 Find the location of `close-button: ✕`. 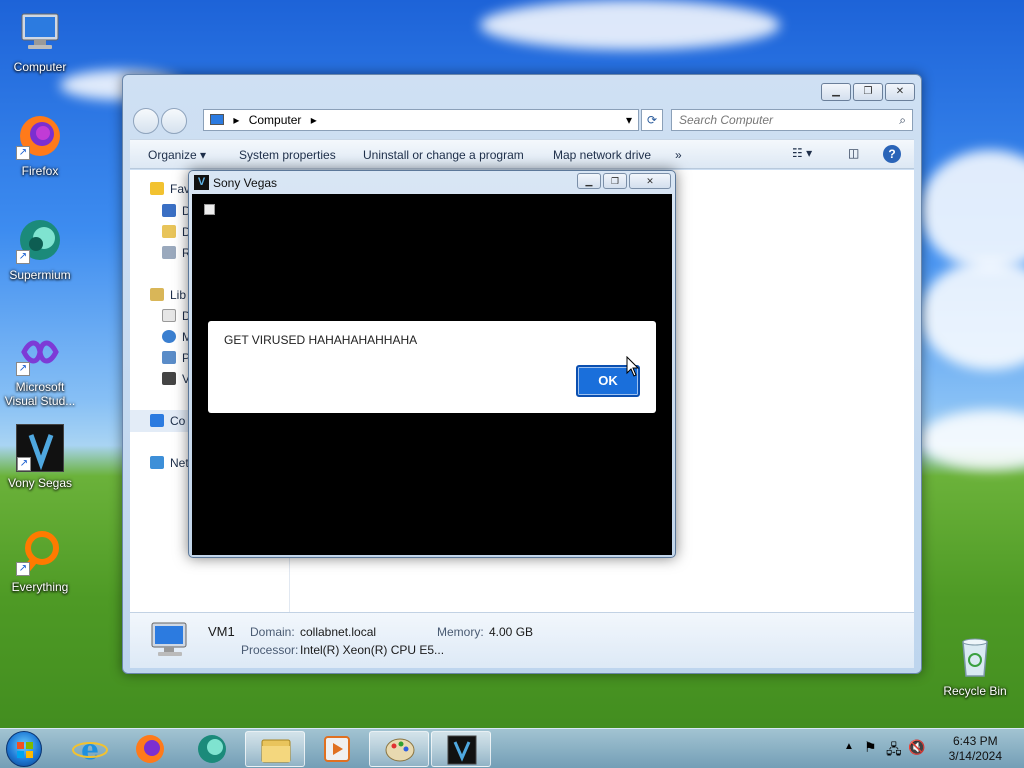

close-button: ✕ is located at coordinates (900, 92).